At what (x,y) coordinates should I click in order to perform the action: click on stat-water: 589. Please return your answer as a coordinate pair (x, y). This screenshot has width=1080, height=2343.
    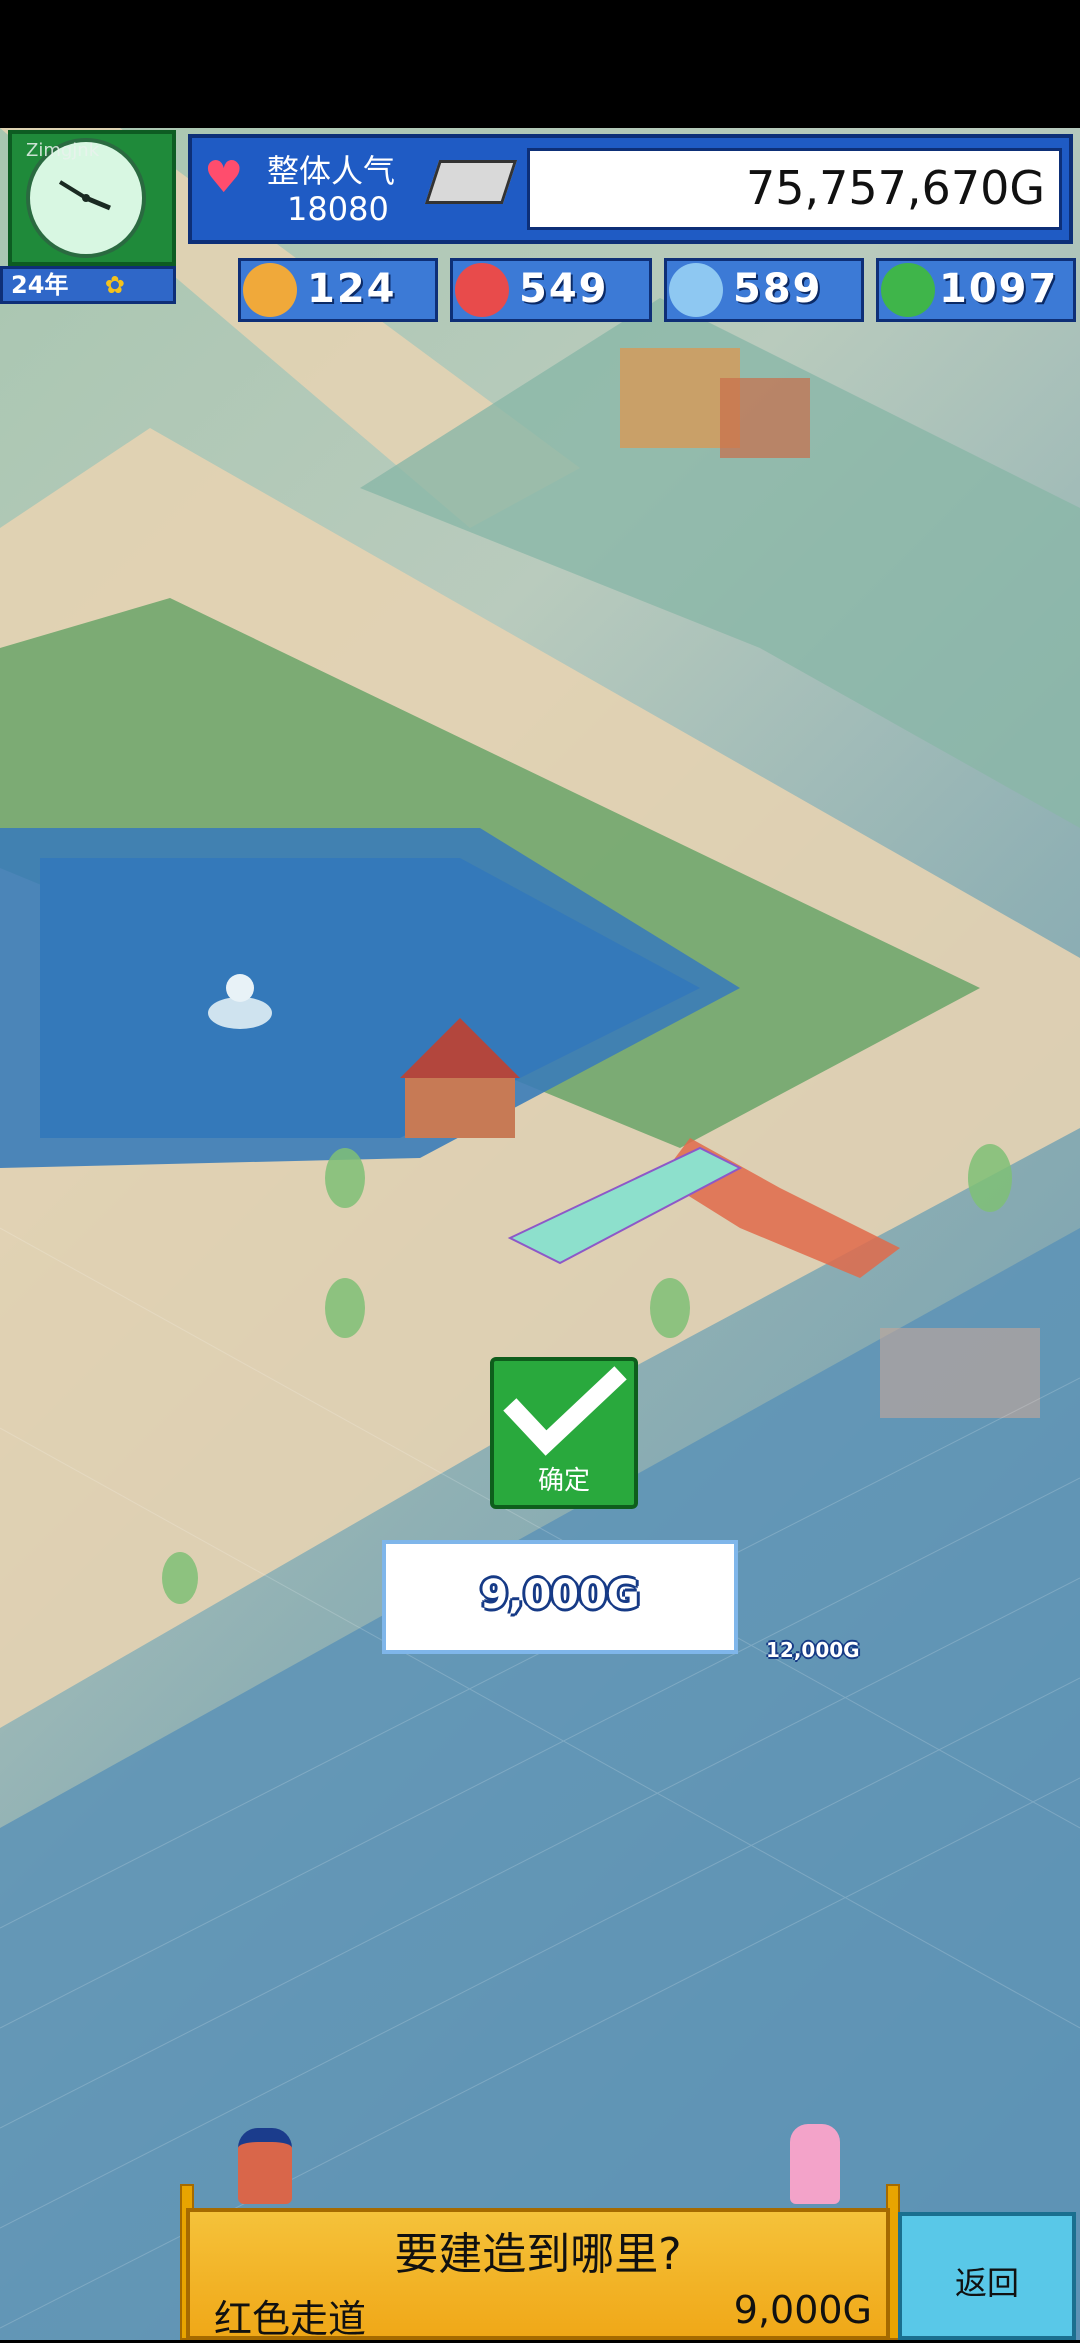
    Looking at the image, I should click on (764, 290).